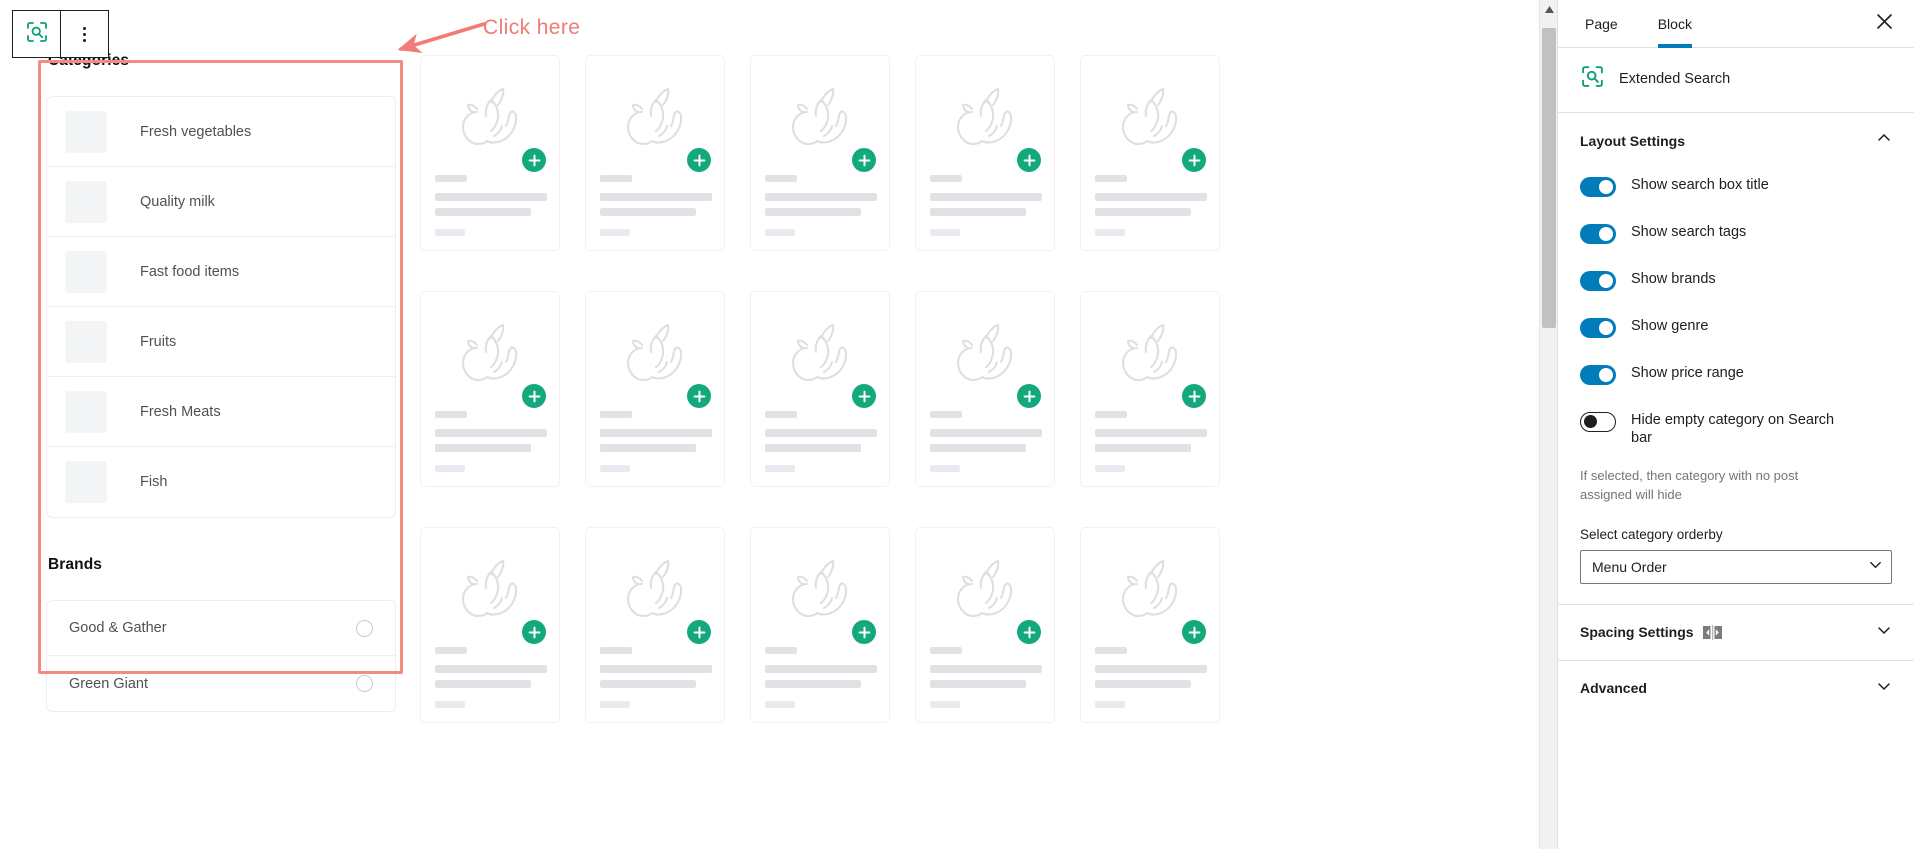 Image resolution: width=1914 pixels, height=849 pixels. Describe the element at coordinates (1673, 279) in the screenshot. I see `toggle-label: Show brands` at that location.